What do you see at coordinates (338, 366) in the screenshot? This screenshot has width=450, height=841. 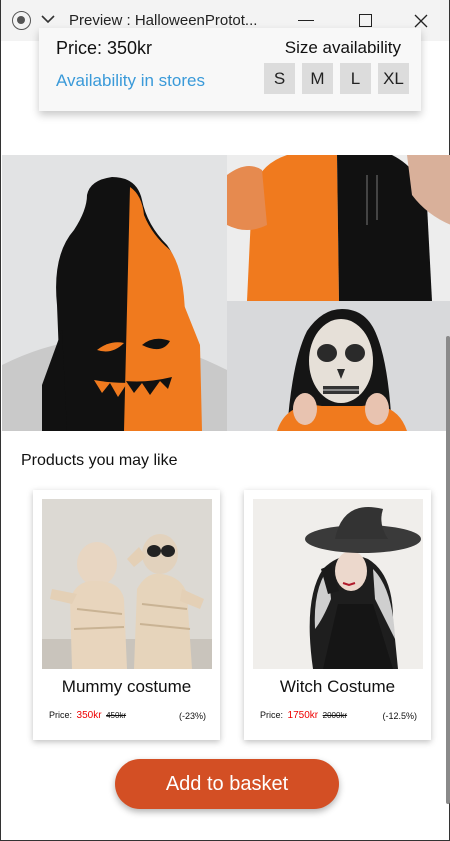 I see `product-image-model-face` at bounding box center [338, 366].